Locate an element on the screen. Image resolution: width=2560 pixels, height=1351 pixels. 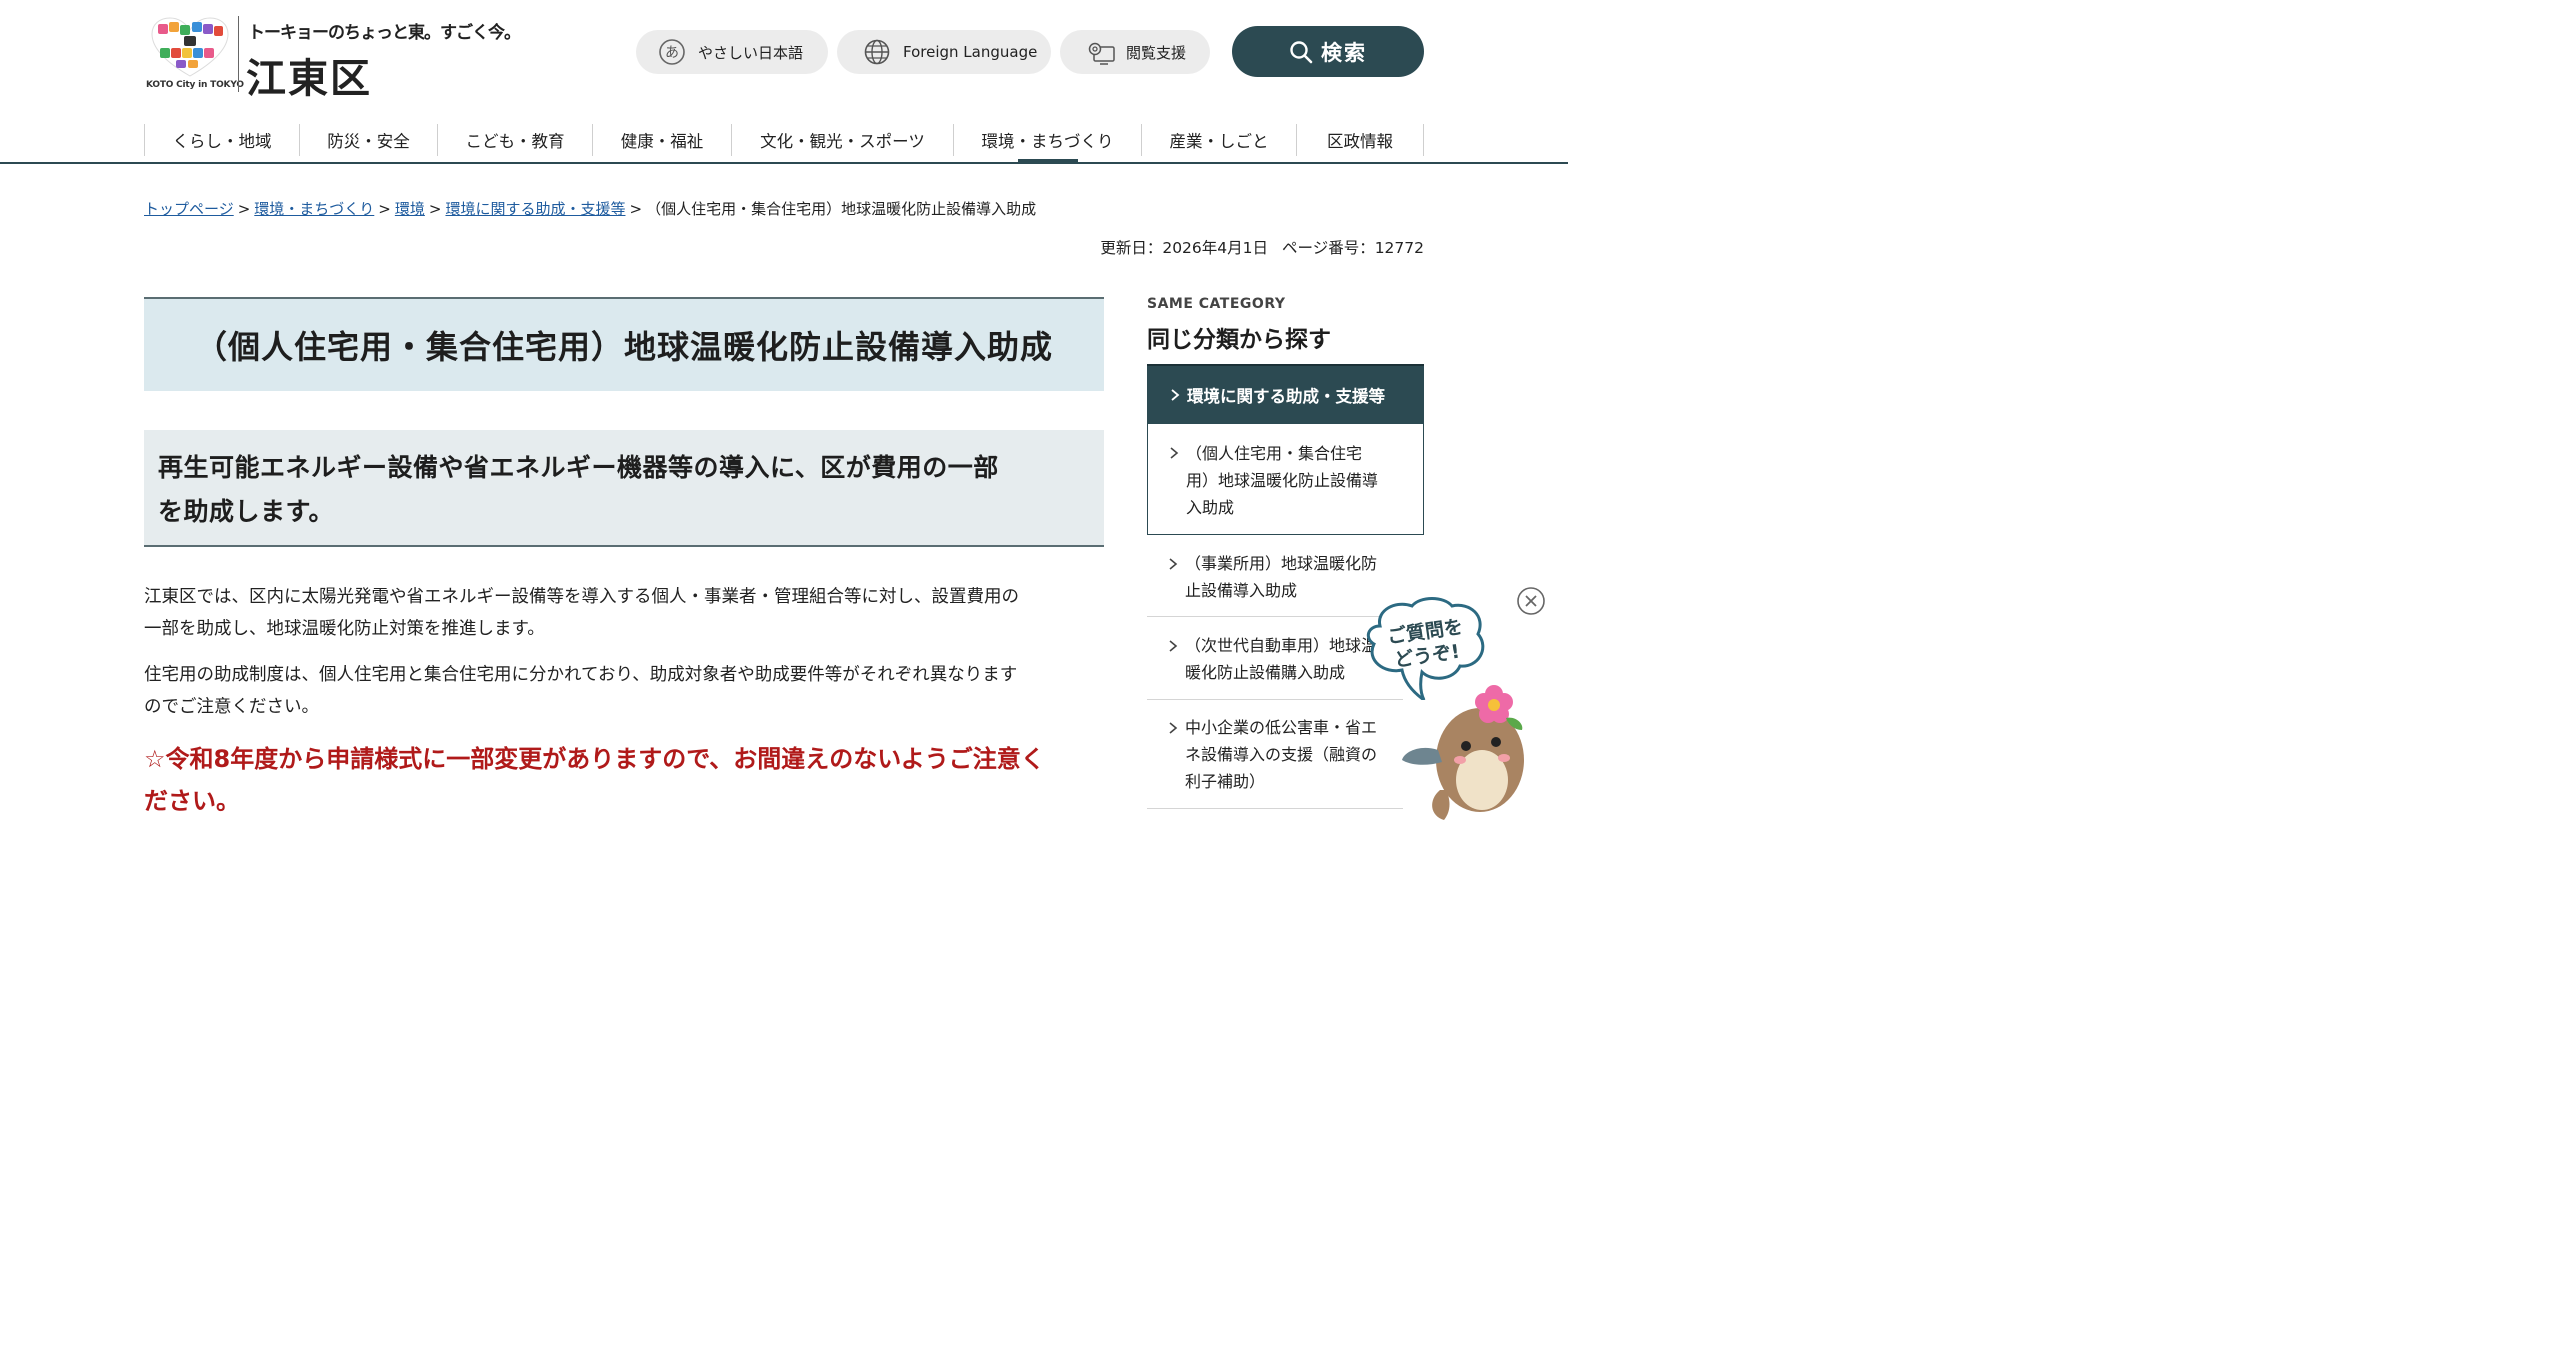
page-meta: 更新日：2026年4月1日 ページ番号：12772 is located at coordinates (1262, 247).